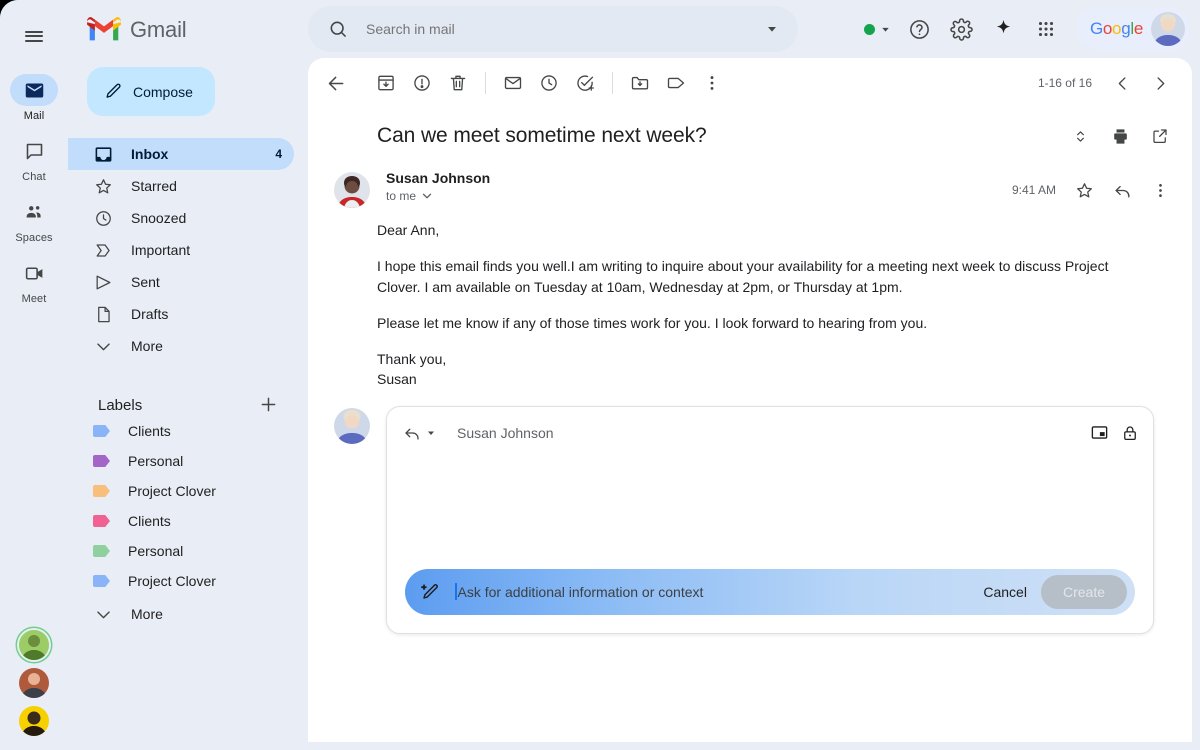 Image resolution: width=1200 pixels, height=750 pixels. Describe the element at coordinates (34, 90) in the screenshot. I see `mail-icon` at that location.